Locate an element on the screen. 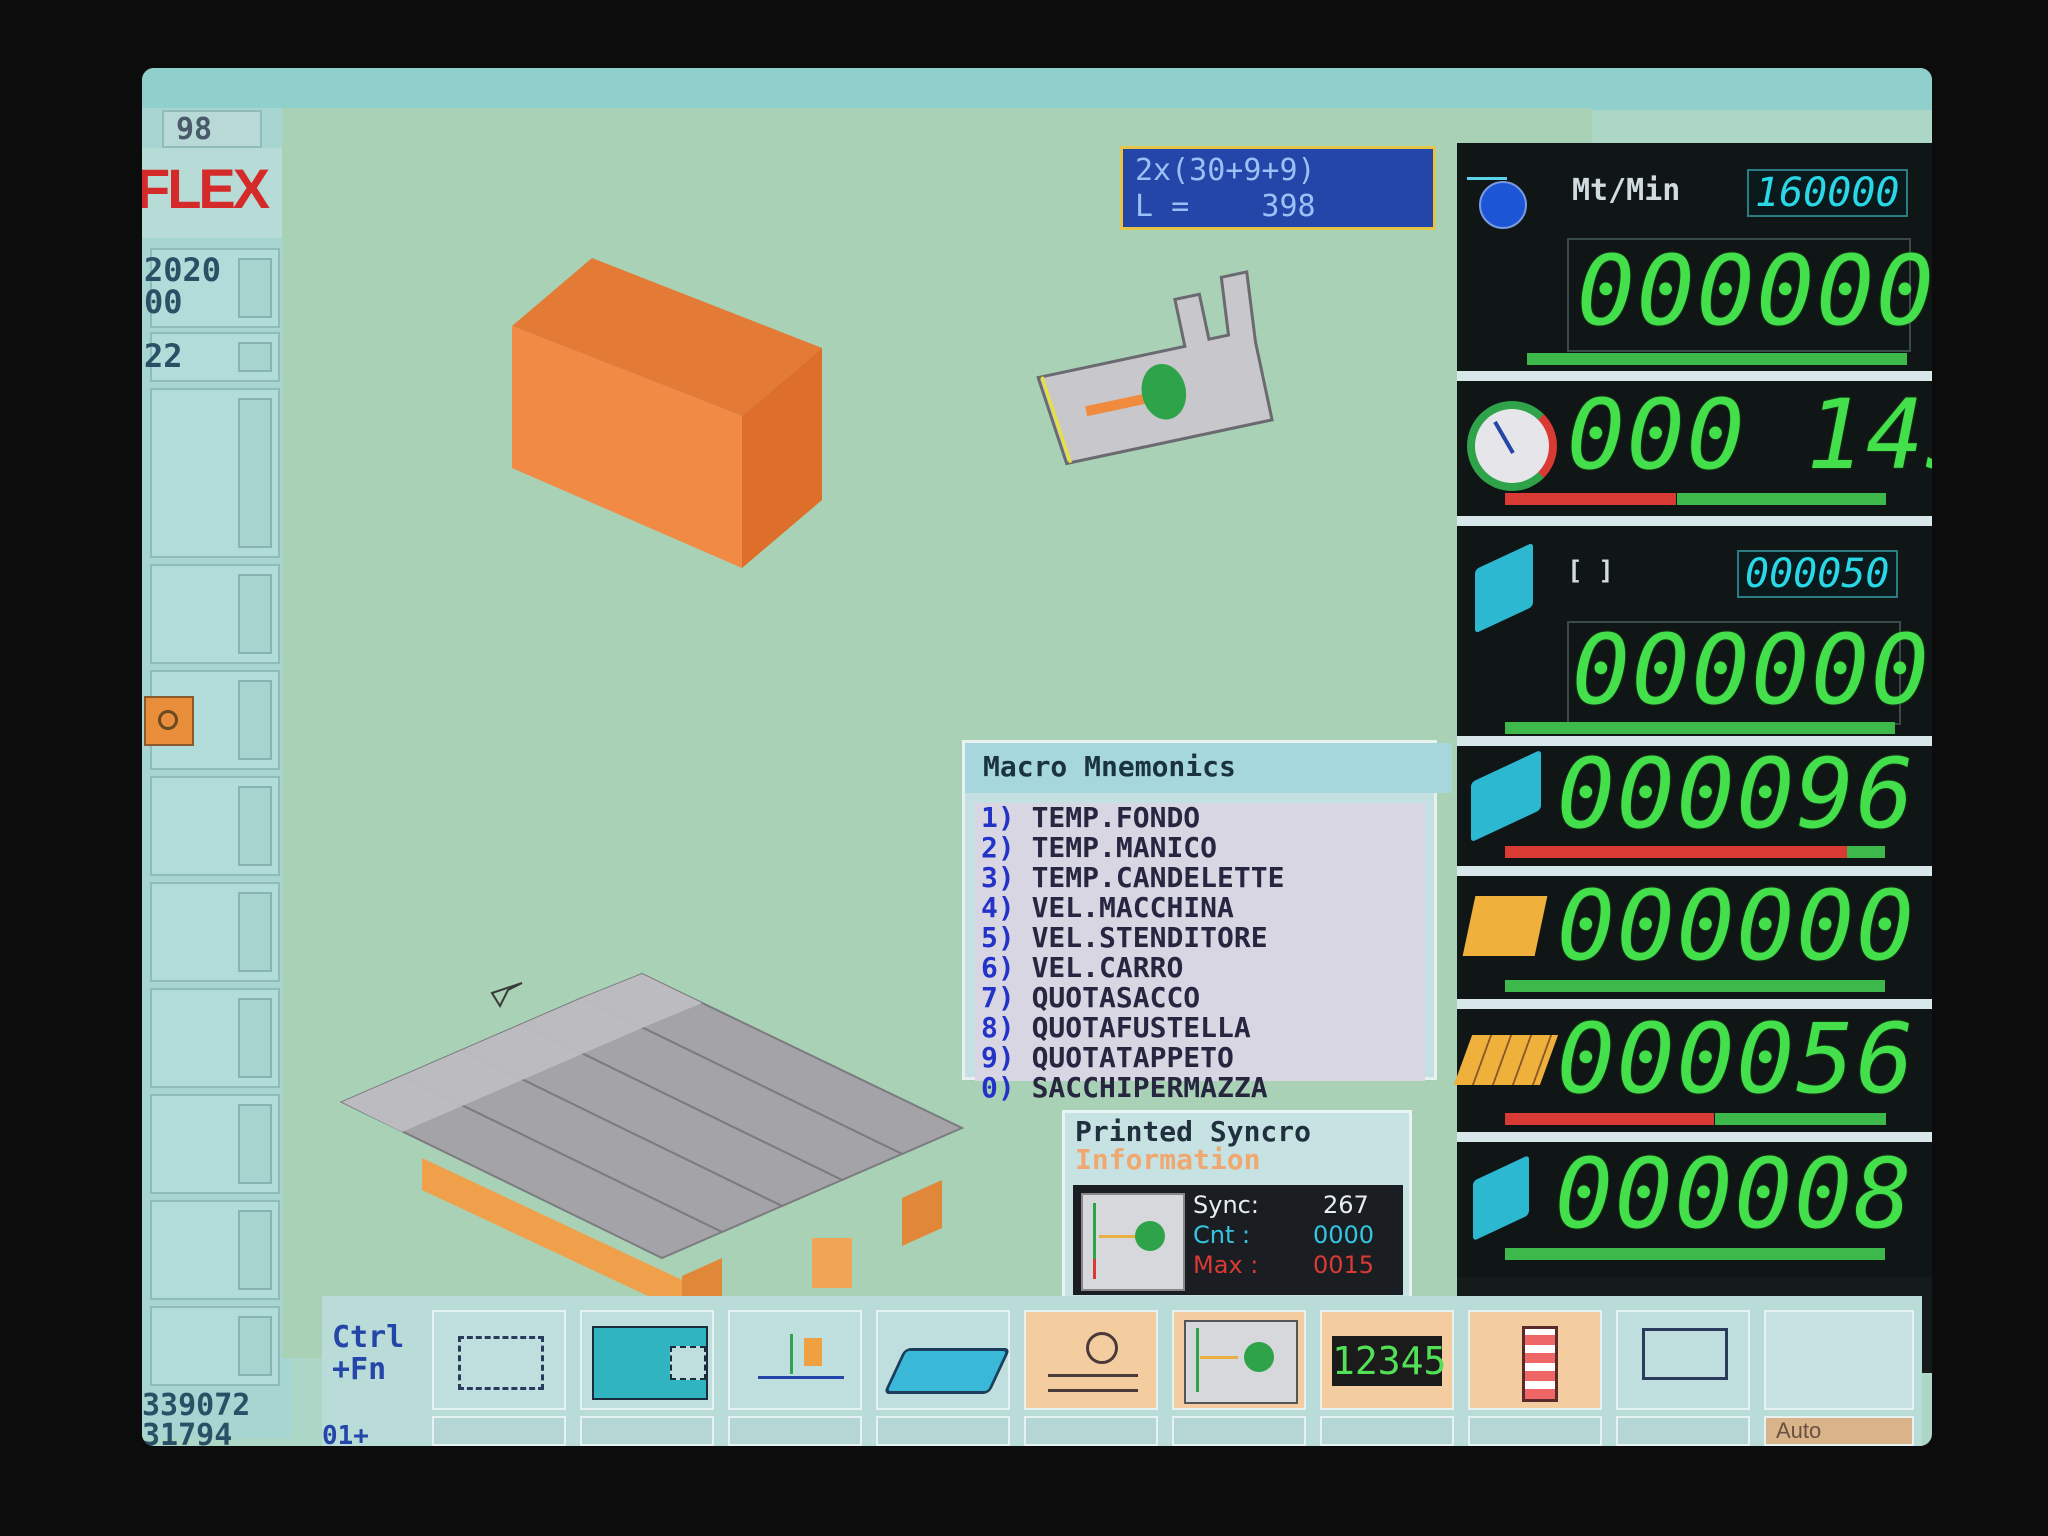 Image resolution: width=2048 pixels, height=1536 pixels. macro-item: 3) TEMP.CANDELETTE is located at coordinates (1200, 878).